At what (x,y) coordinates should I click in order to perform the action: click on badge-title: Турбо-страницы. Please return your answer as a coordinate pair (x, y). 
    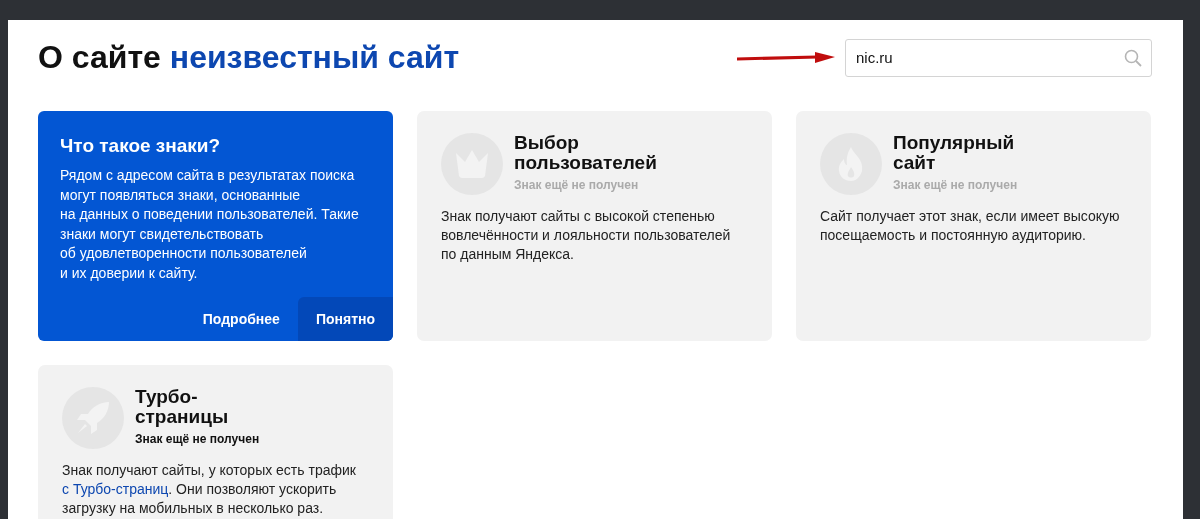
    Looking at the image, I should click on (182, 407).